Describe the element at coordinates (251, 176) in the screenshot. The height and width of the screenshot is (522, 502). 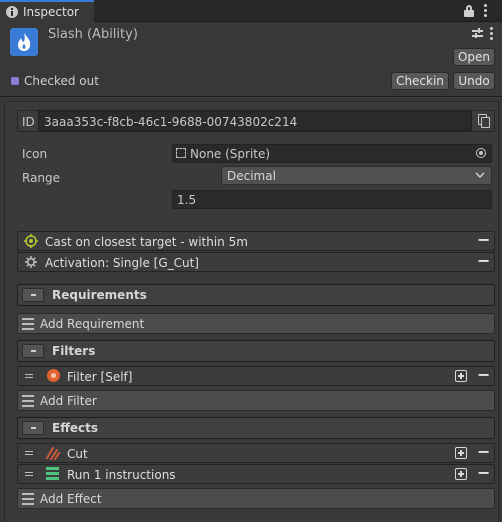
I see `range-mode-value: Decimal` at that location.